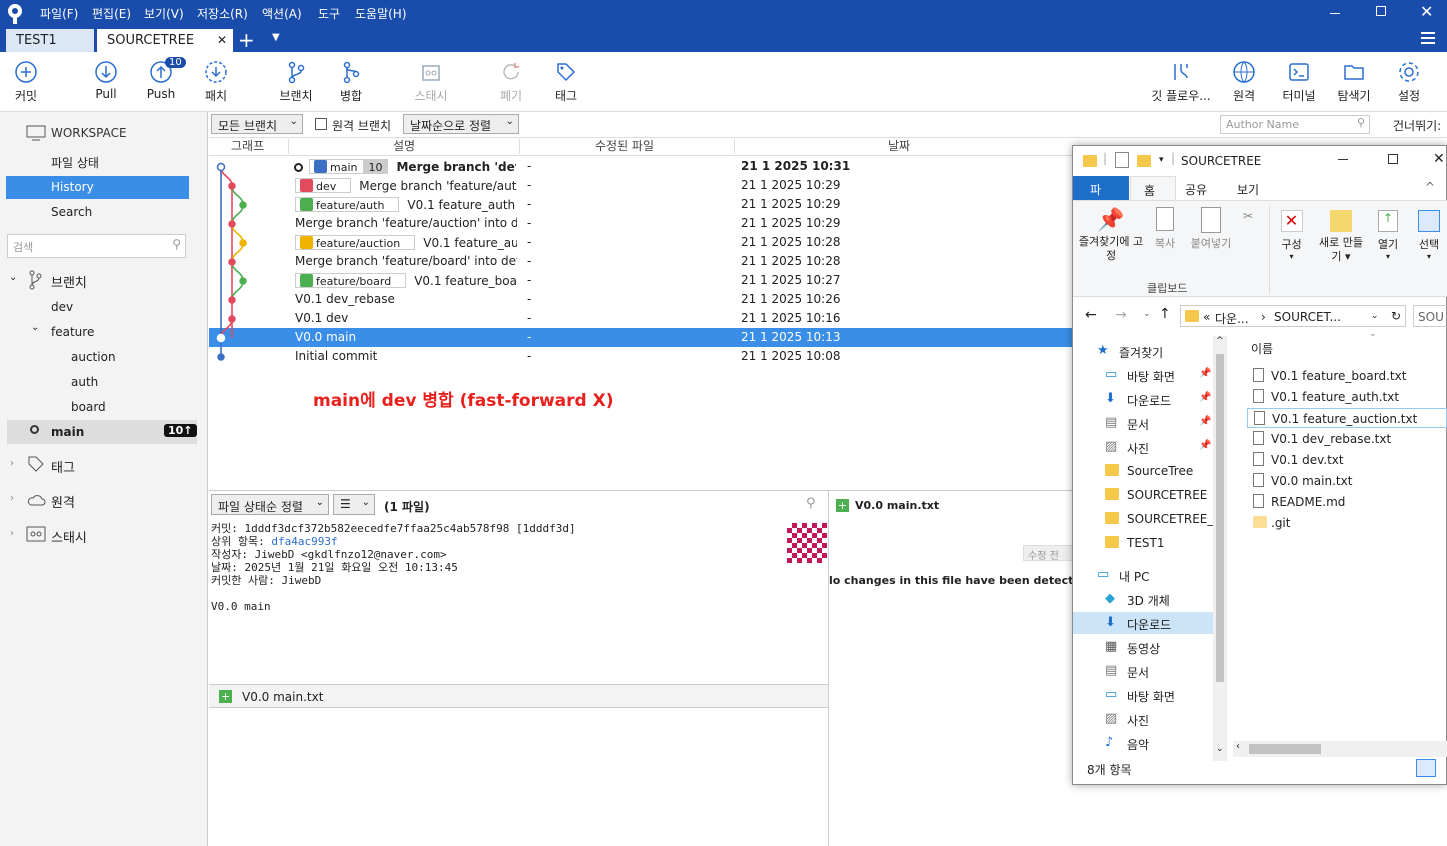  I want to click on nav-item: ♪ 음악, so click(1143, 743).